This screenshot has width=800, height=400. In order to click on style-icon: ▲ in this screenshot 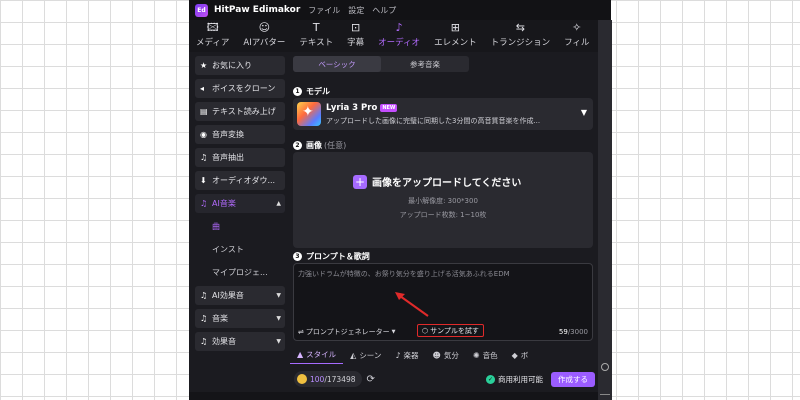, I will do `click(300, 354)`.